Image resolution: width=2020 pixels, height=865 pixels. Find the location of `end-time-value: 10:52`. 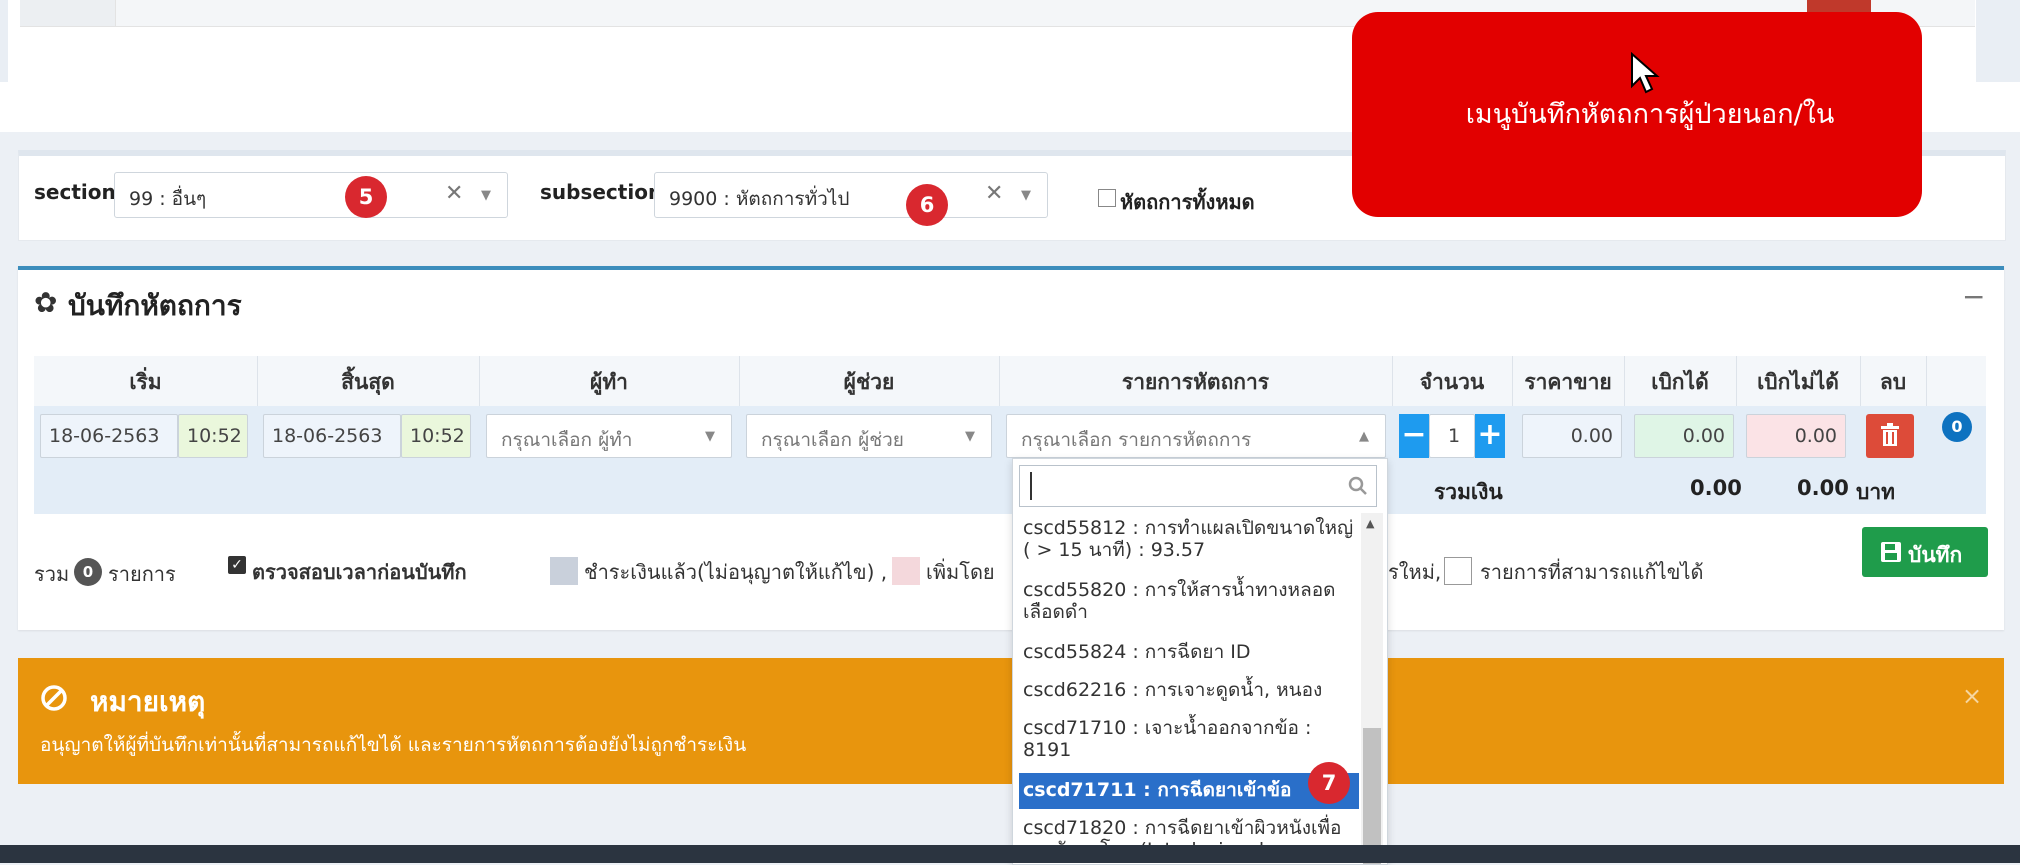

end-time-value: 10:52 is located at coordinates (437, 436).